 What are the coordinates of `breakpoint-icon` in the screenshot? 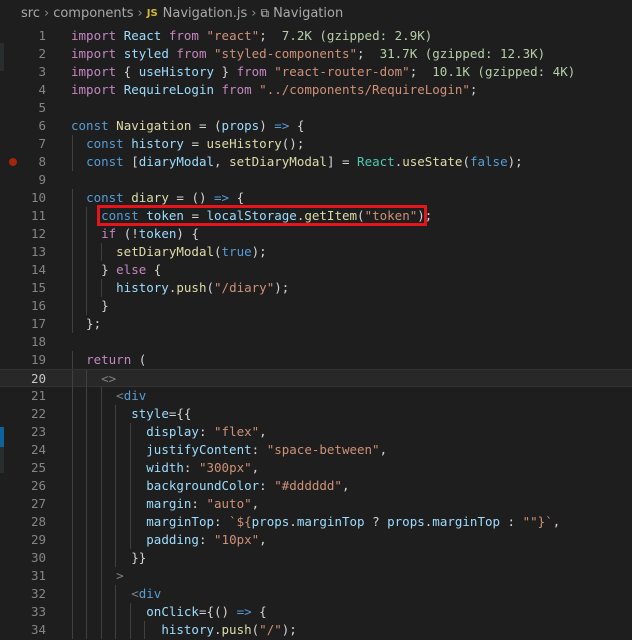 It's located at (13, 162).